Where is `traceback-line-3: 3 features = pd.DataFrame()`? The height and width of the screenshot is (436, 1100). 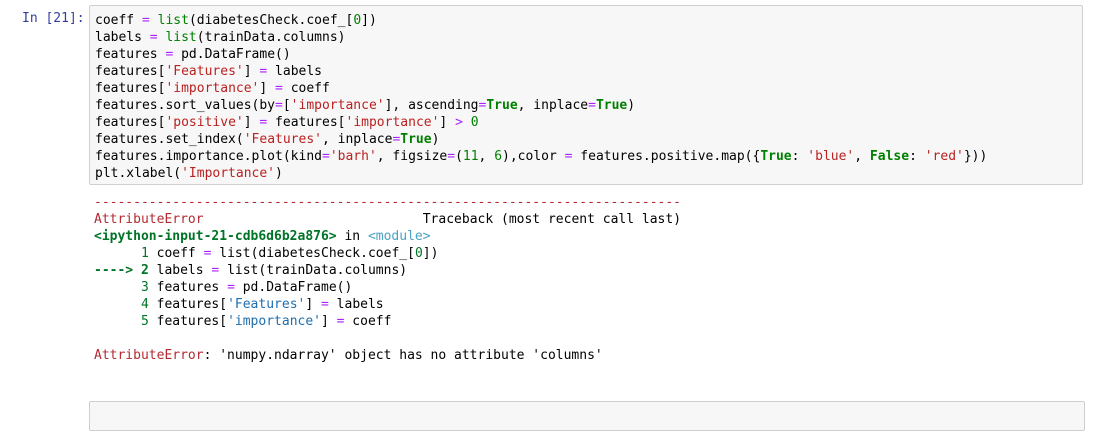
traceback-line-3: 3 features = pd.DataFrame() is located at coordinates (223, 287).